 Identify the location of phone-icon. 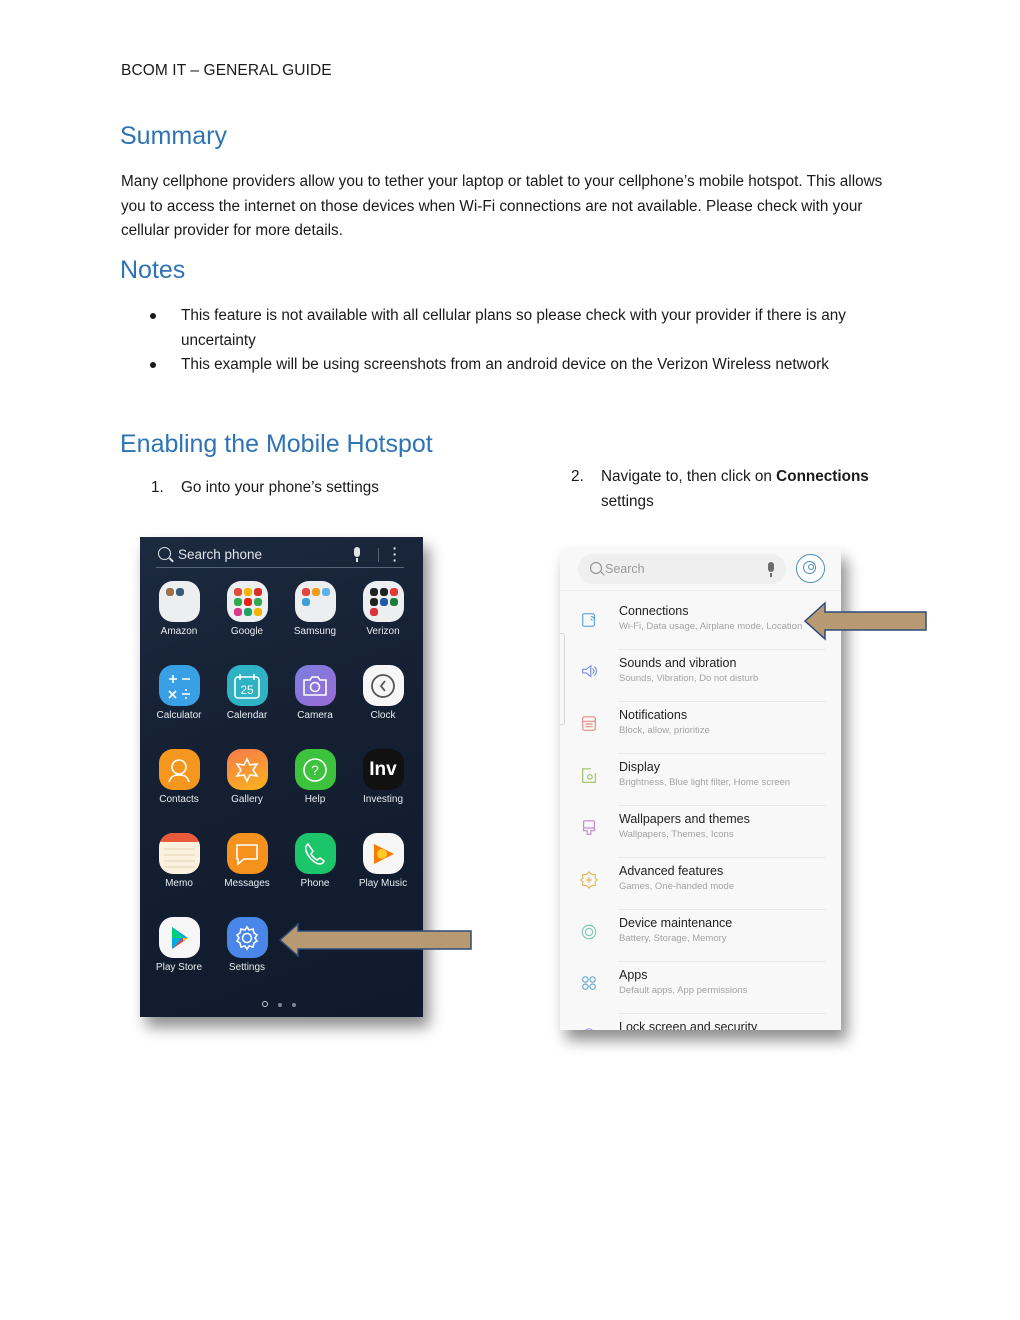
(315, 853).